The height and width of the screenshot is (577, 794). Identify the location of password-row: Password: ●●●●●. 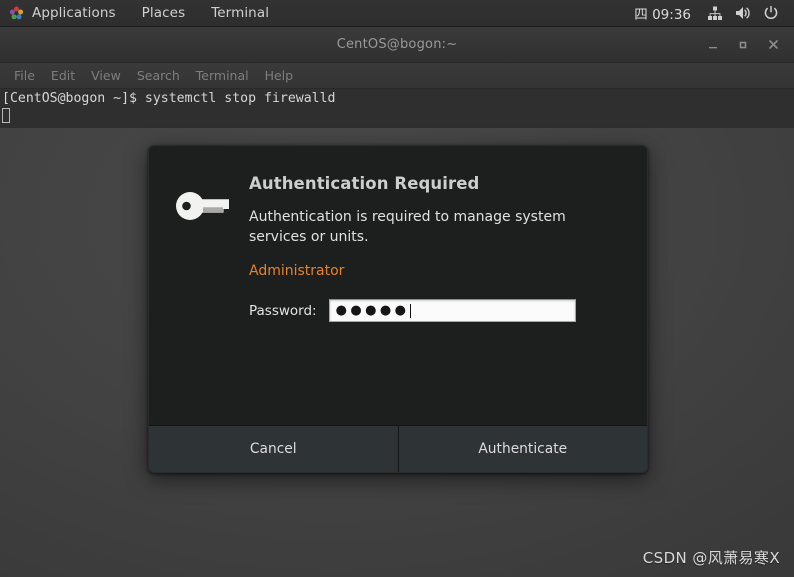
(435, 310).